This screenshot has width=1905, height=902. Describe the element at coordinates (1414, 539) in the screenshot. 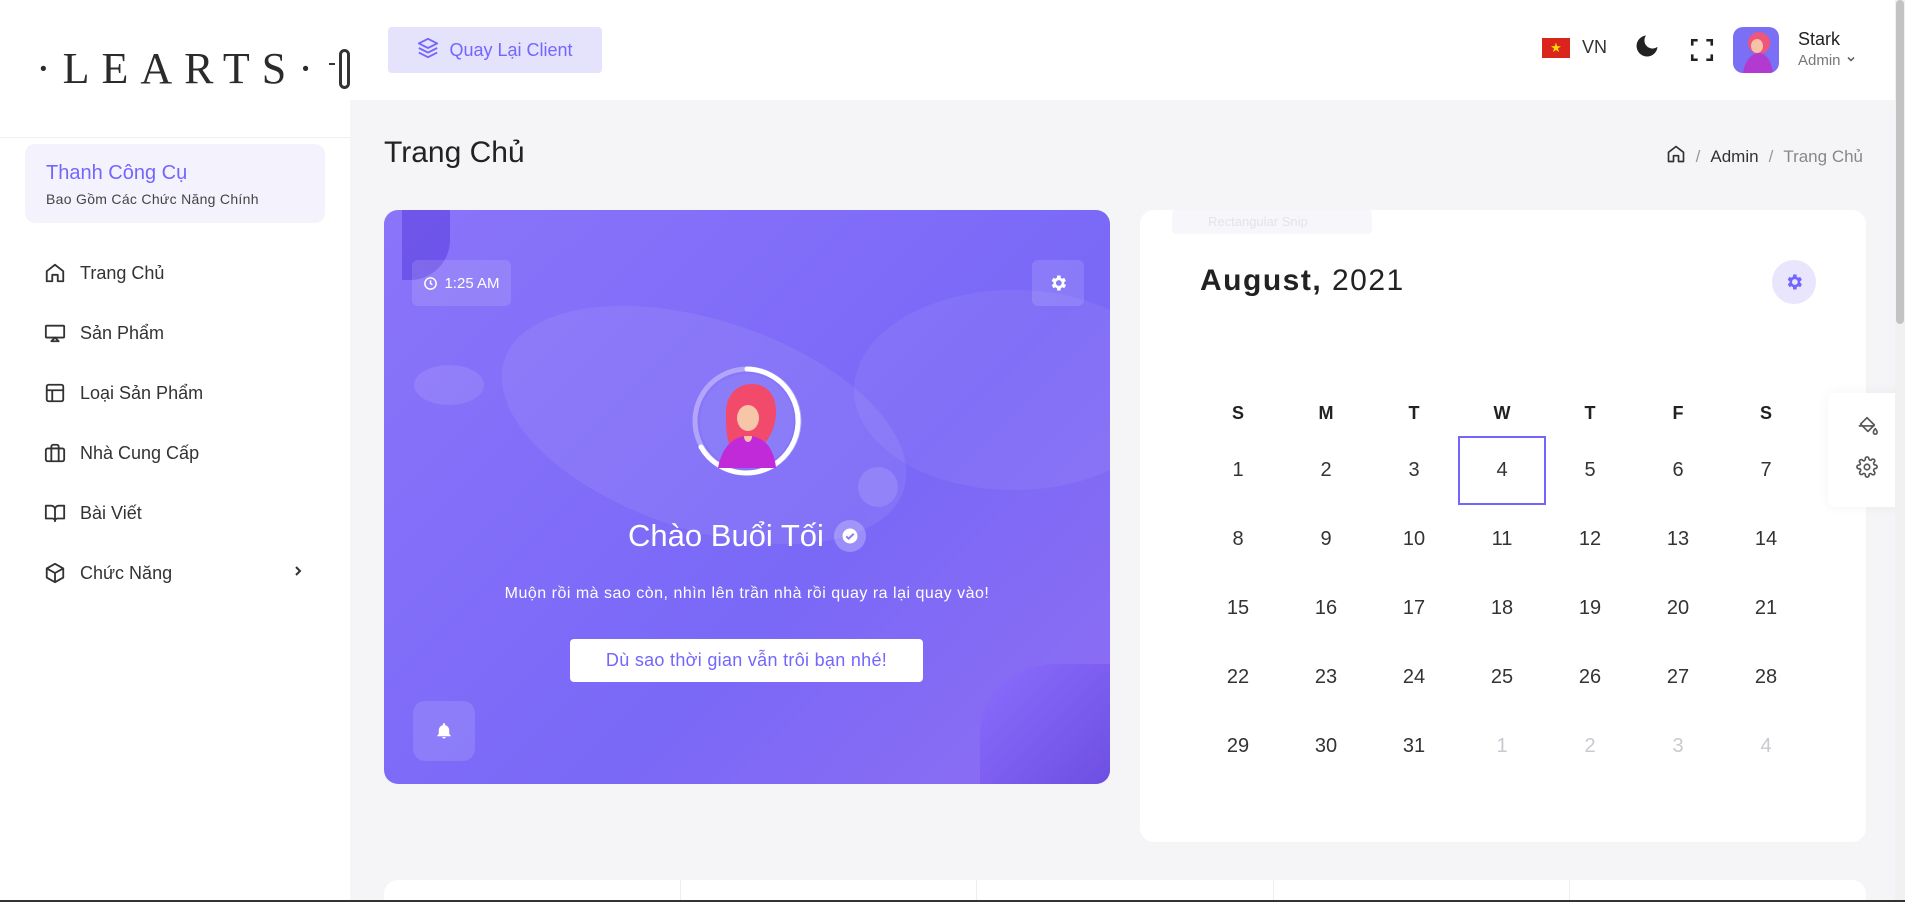

I see `calendar-day: 10` at that location.